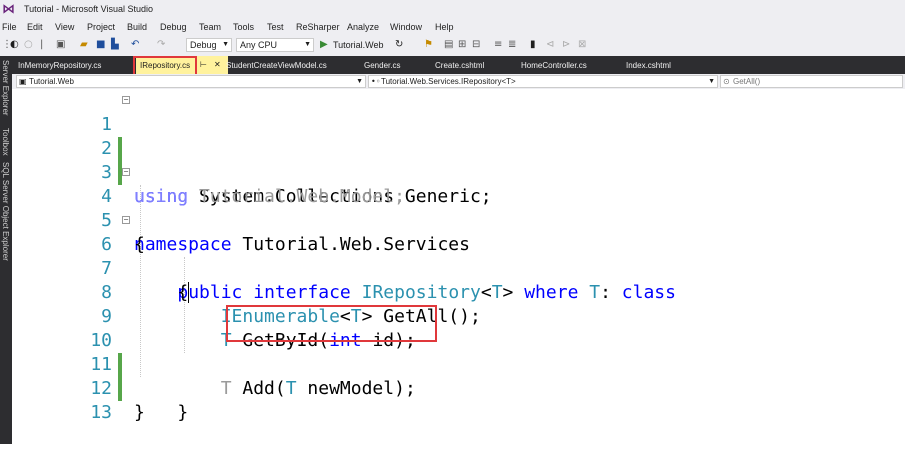 The image size is (905, 449). What do you see at coordinates (498, 45) in the screenshot?
I see `comment-icon: ≡` at bounding box center [498, 45].